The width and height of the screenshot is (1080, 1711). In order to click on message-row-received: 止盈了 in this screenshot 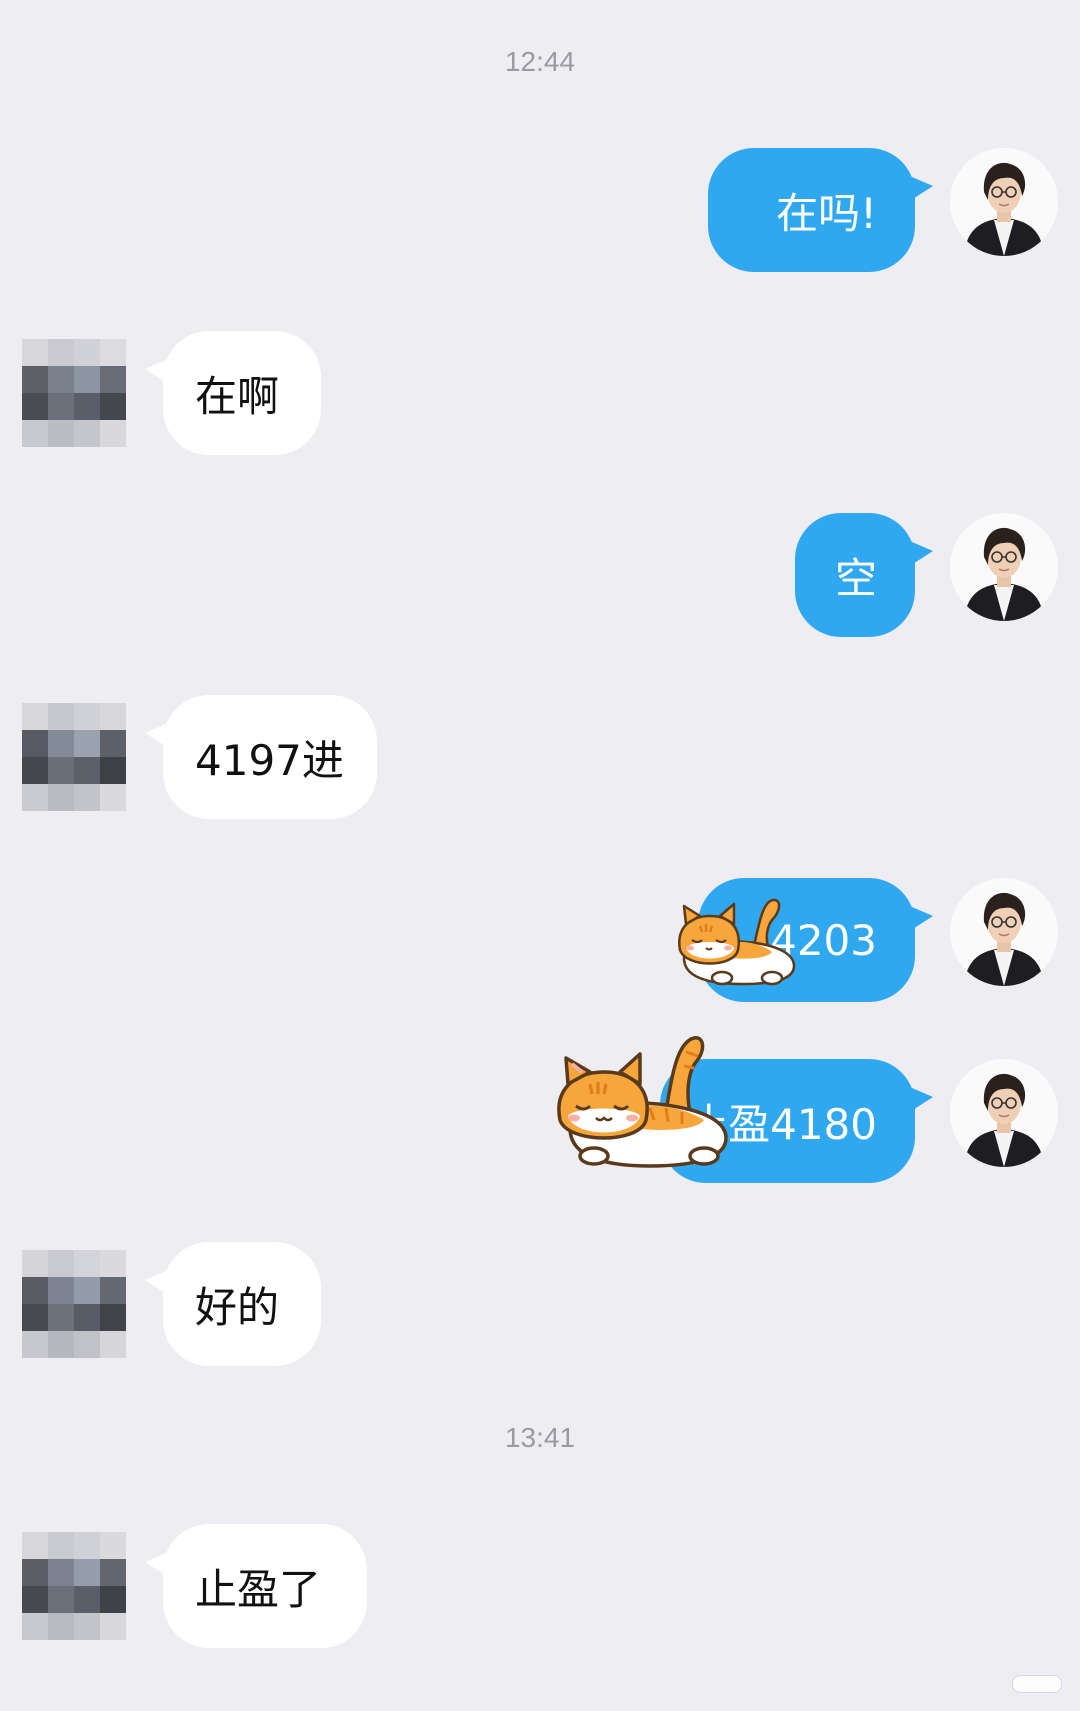, I will do `click(540, 1586)`.